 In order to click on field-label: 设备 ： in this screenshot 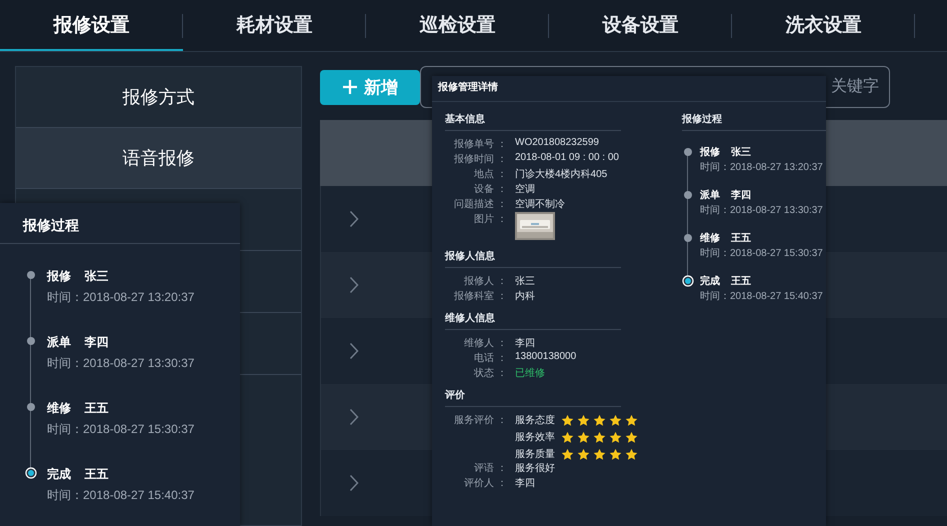, I will do `click(490, 189)`.